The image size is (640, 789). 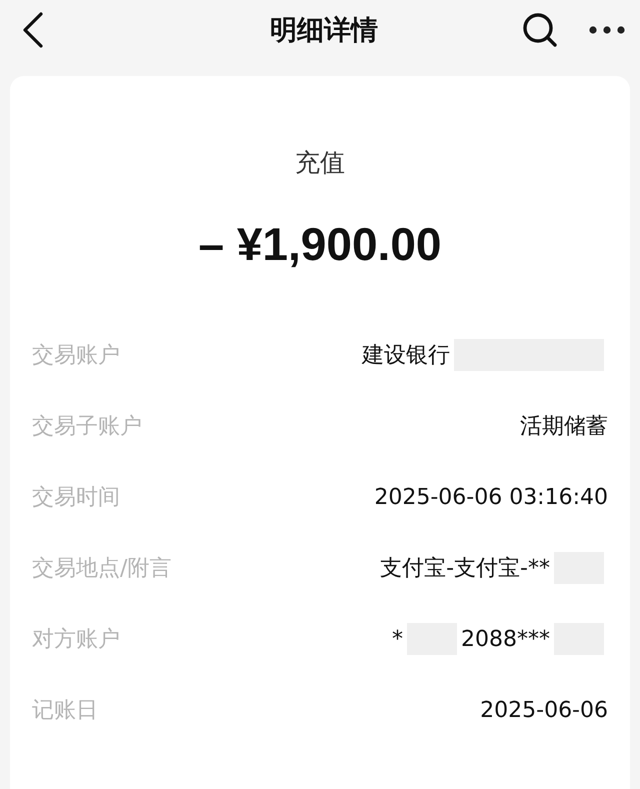 What do you see at coordinates (540, 30) in the screenshot?
I see `search-icon` at bounding box center [540, 30].